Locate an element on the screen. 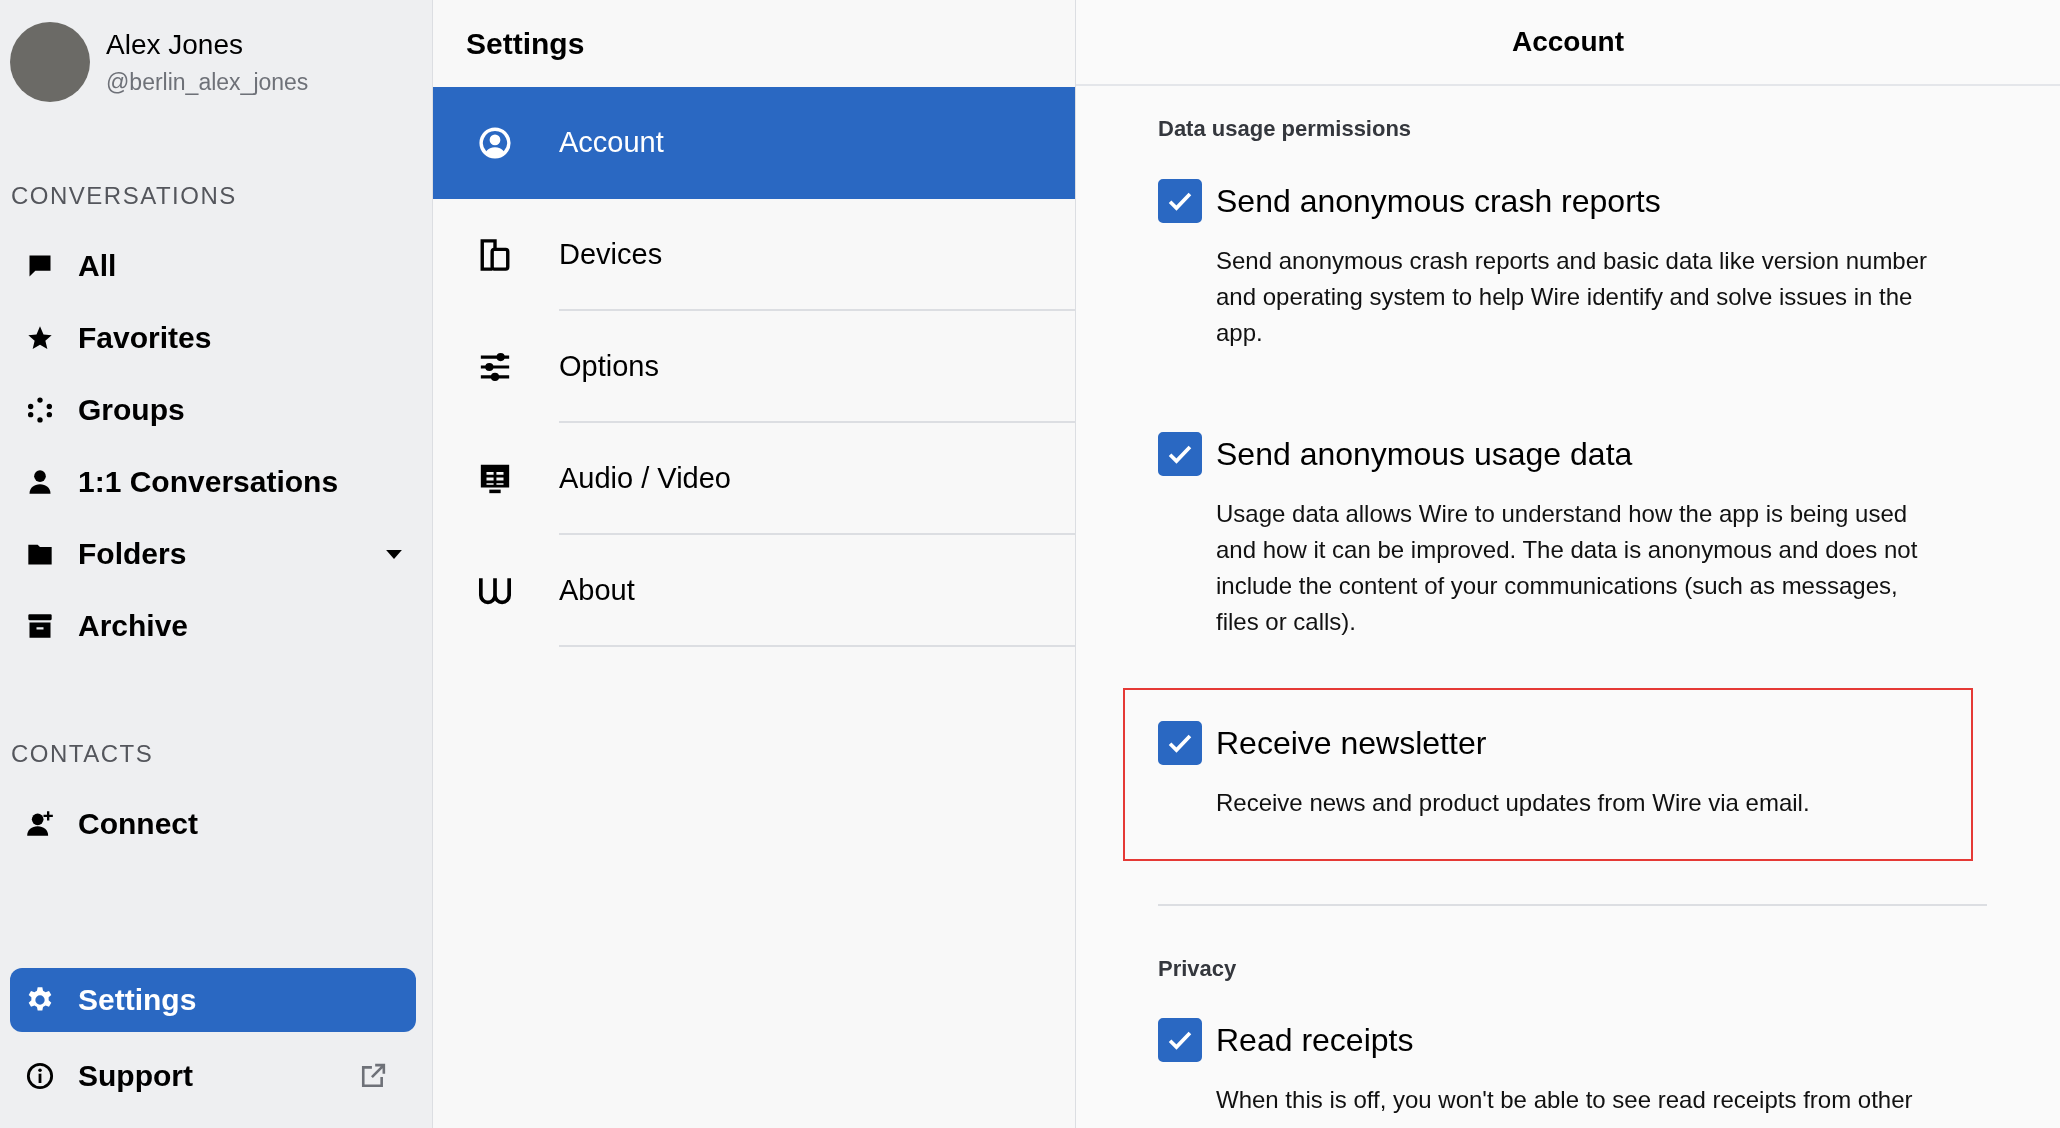 The image size is (2060, 1128). settings-menu-item: Account is located at coordinates (754, 143).